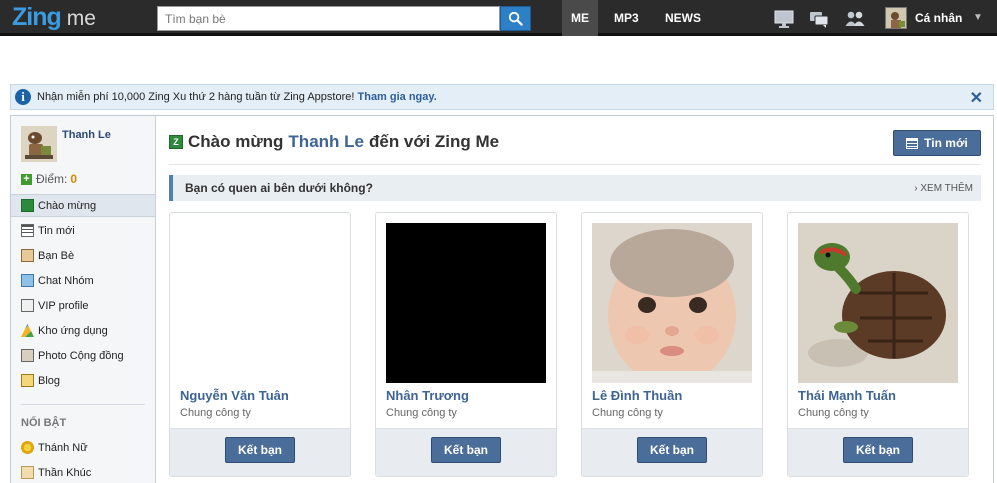 This screenshot has width=997, height=483. What do you see at coordinates (637, 395) in the screenshot?
I see `suggestion-name: Lê Đình Thuần` at bounding box center [637, 395].